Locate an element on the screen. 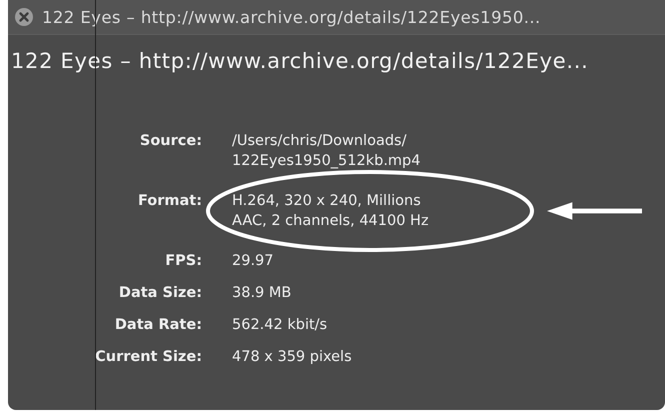 This screenshot has height=418, width=665. info-label: Source: is located at coordinates (170, 141).